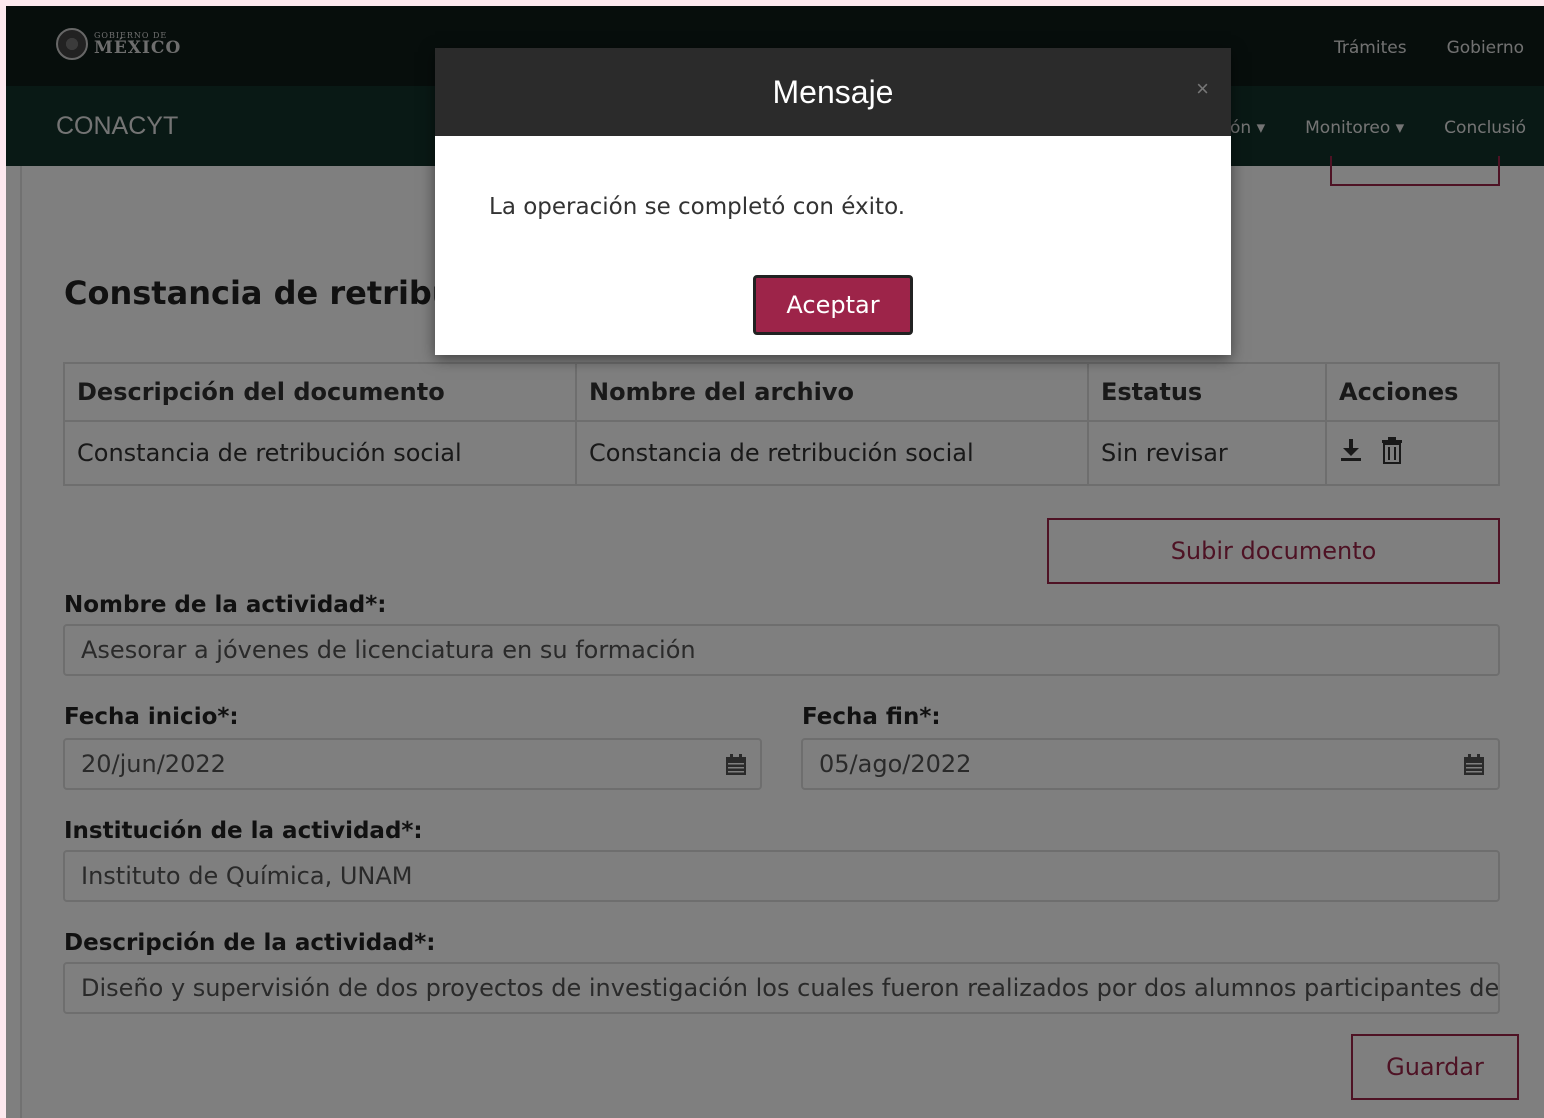 This screenshot has height=1118, width=1544. I want to click on dialog-header: Mensaje ×, so click(833, 92).